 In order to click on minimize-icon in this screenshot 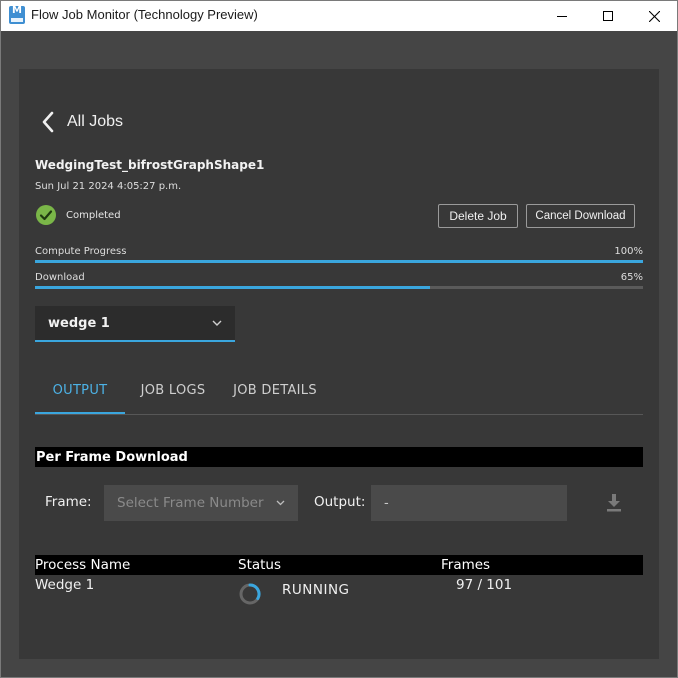, I will do `click(562, 16)`.